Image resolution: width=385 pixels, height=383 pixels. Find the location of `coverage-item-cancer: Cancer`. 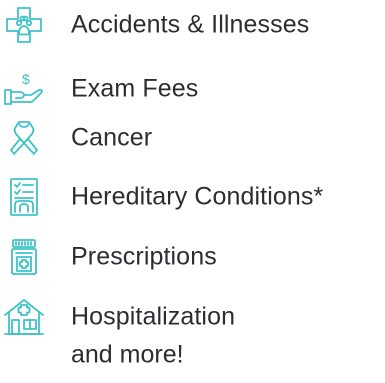

coverage-item-cancer: Cancer is located at coordinates (192, 138).